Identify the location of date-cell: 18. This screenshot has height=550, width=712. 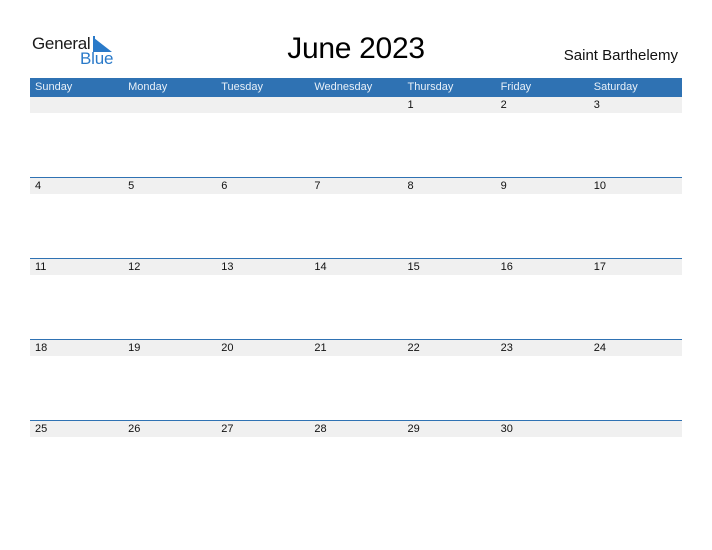
(41, 348).